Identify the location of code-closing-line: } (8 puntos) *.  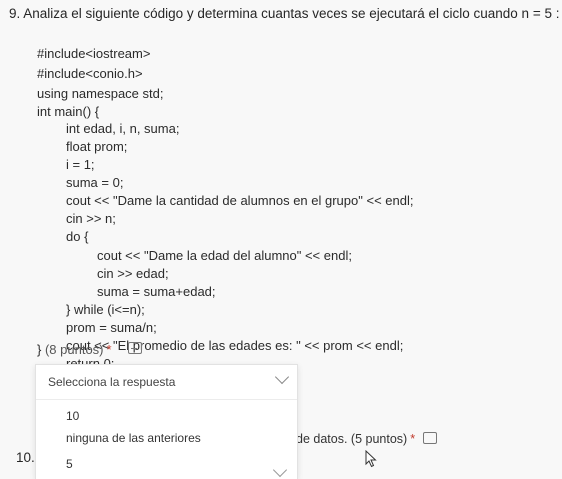
(74, 349).